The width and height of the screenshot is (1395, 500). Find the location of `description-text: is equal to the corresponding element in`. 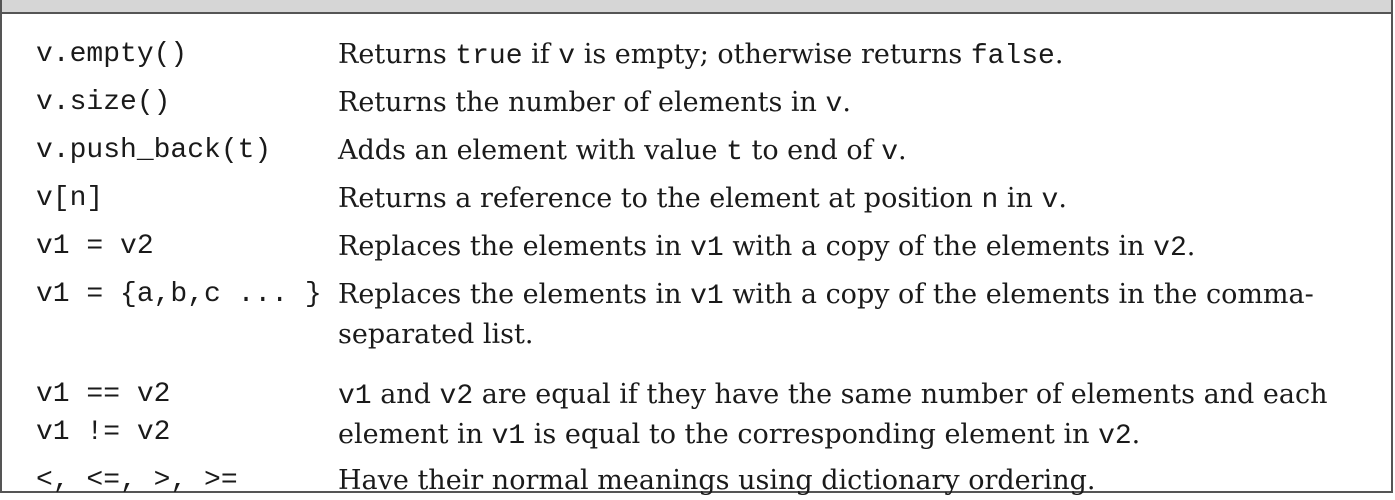

description-text: is equal to the corresponding element in is located at coordinates (812, 434).